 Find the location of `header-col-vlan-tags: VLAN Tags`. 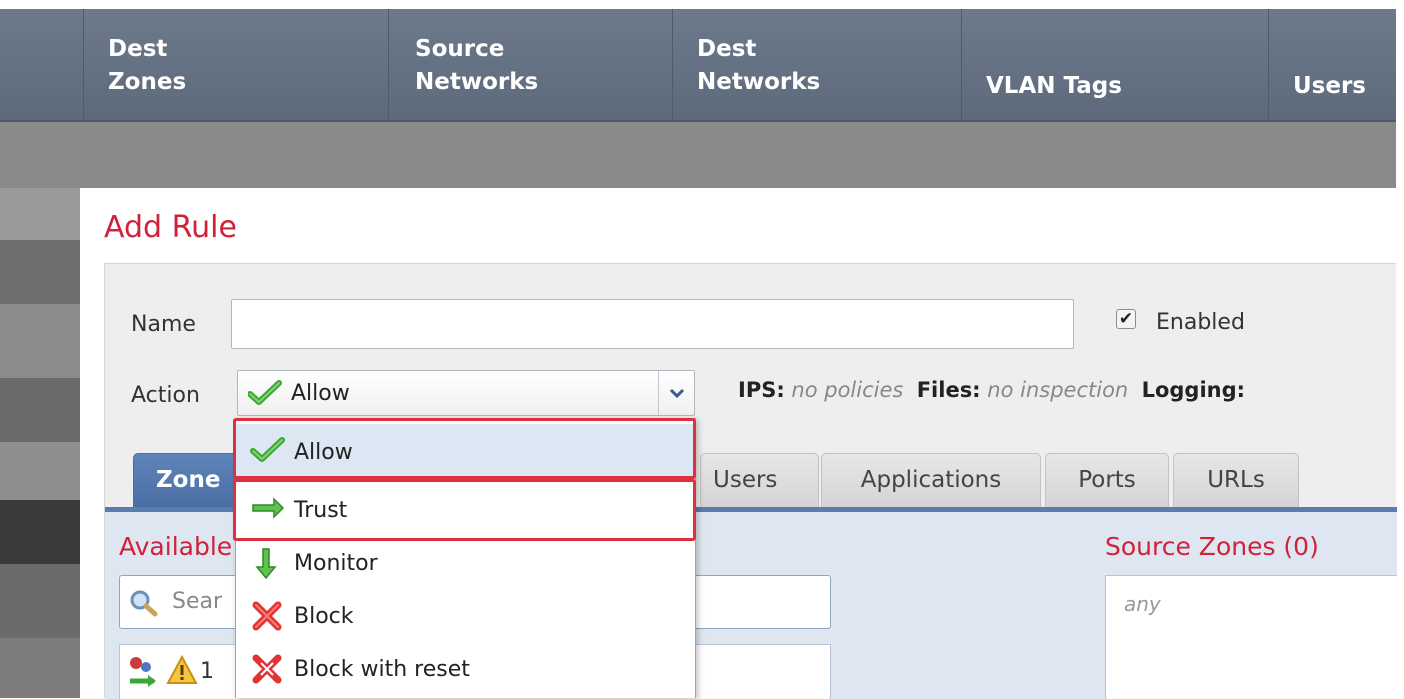

header-col-vlan-tags: VLAN Tags is located at coordinates (1115, 65).